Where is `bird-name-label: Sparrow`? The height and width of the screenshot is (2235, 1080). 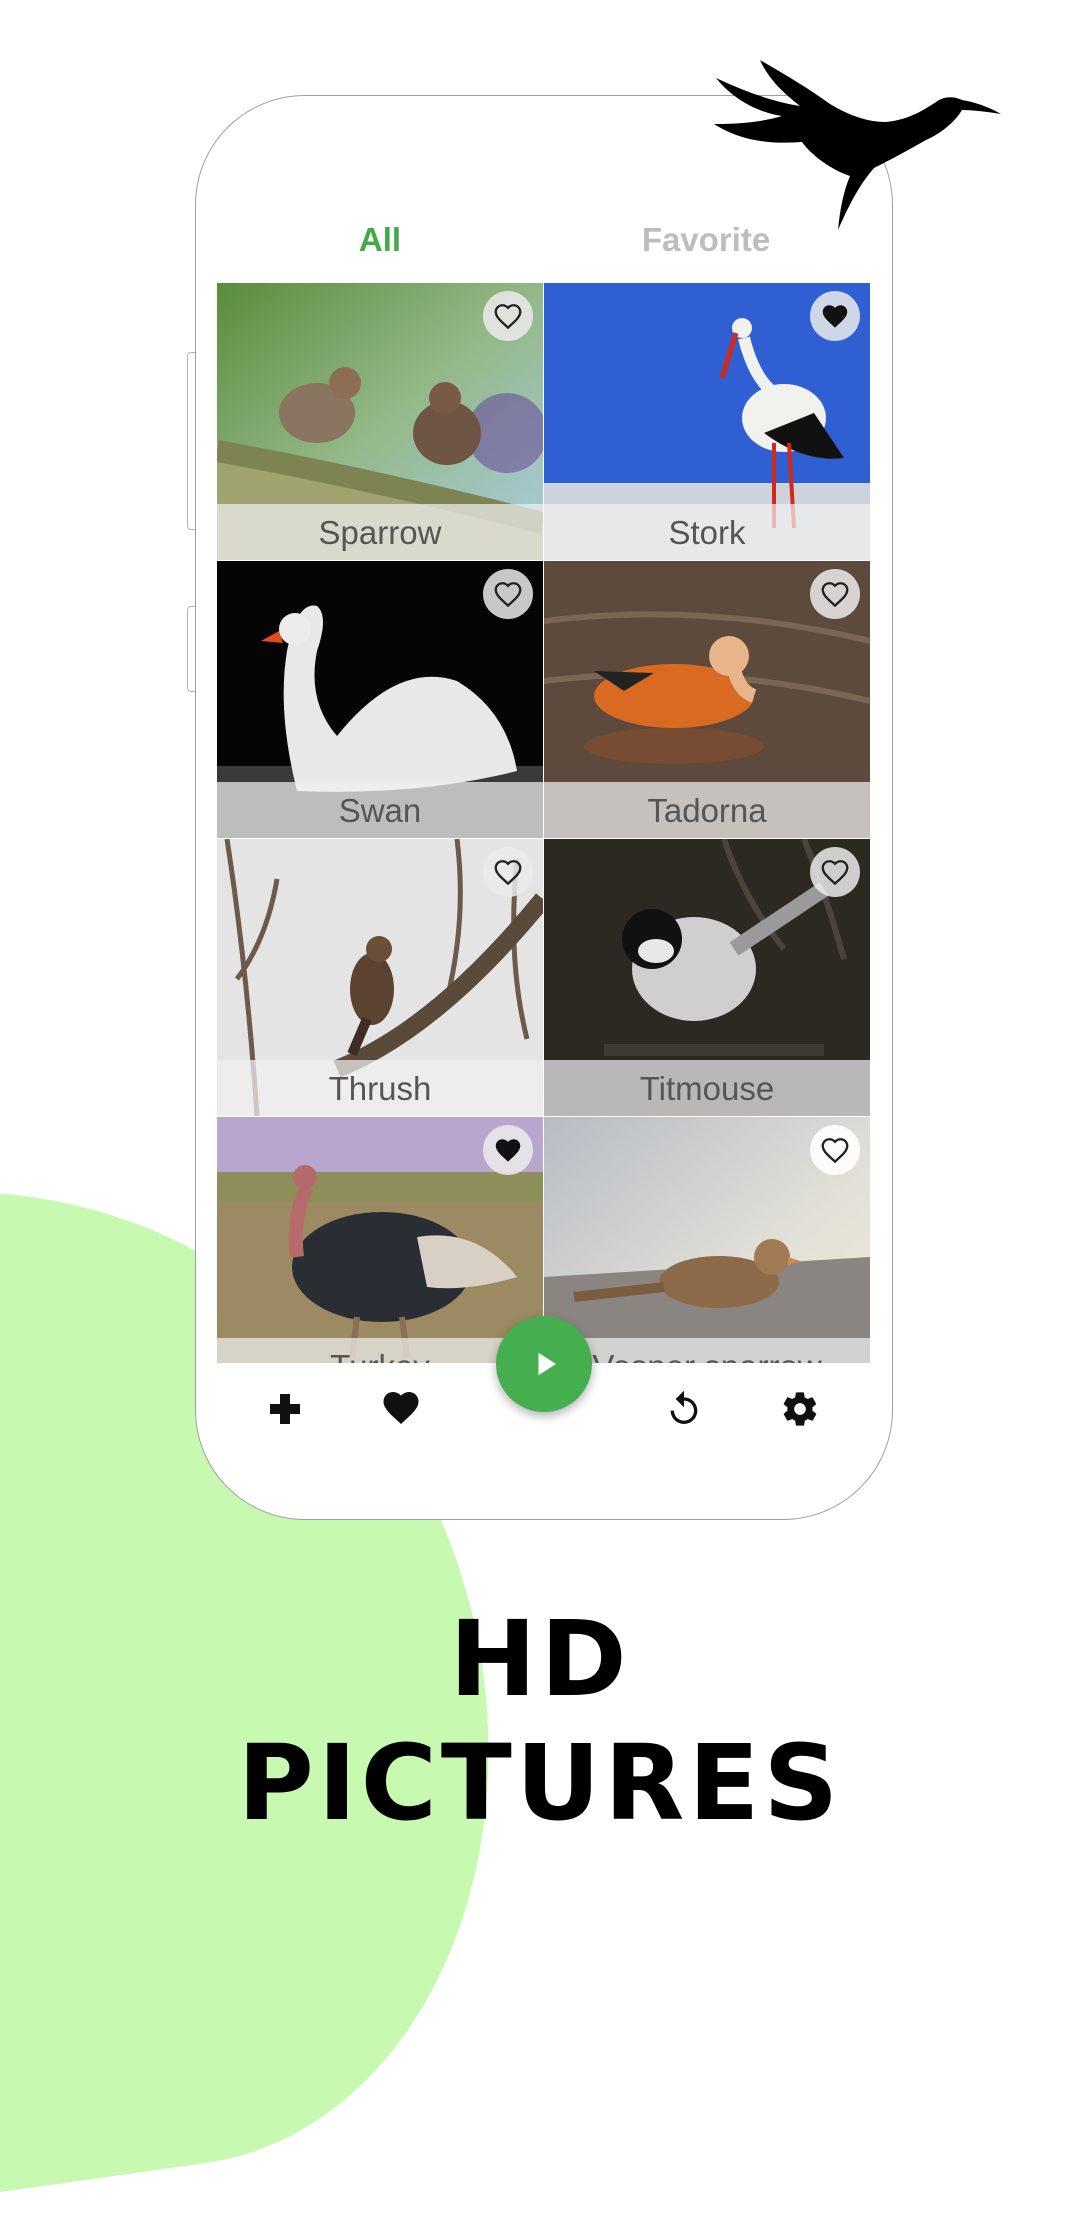 bird-name-label: Sparrow is located at coordinates (380, 532).